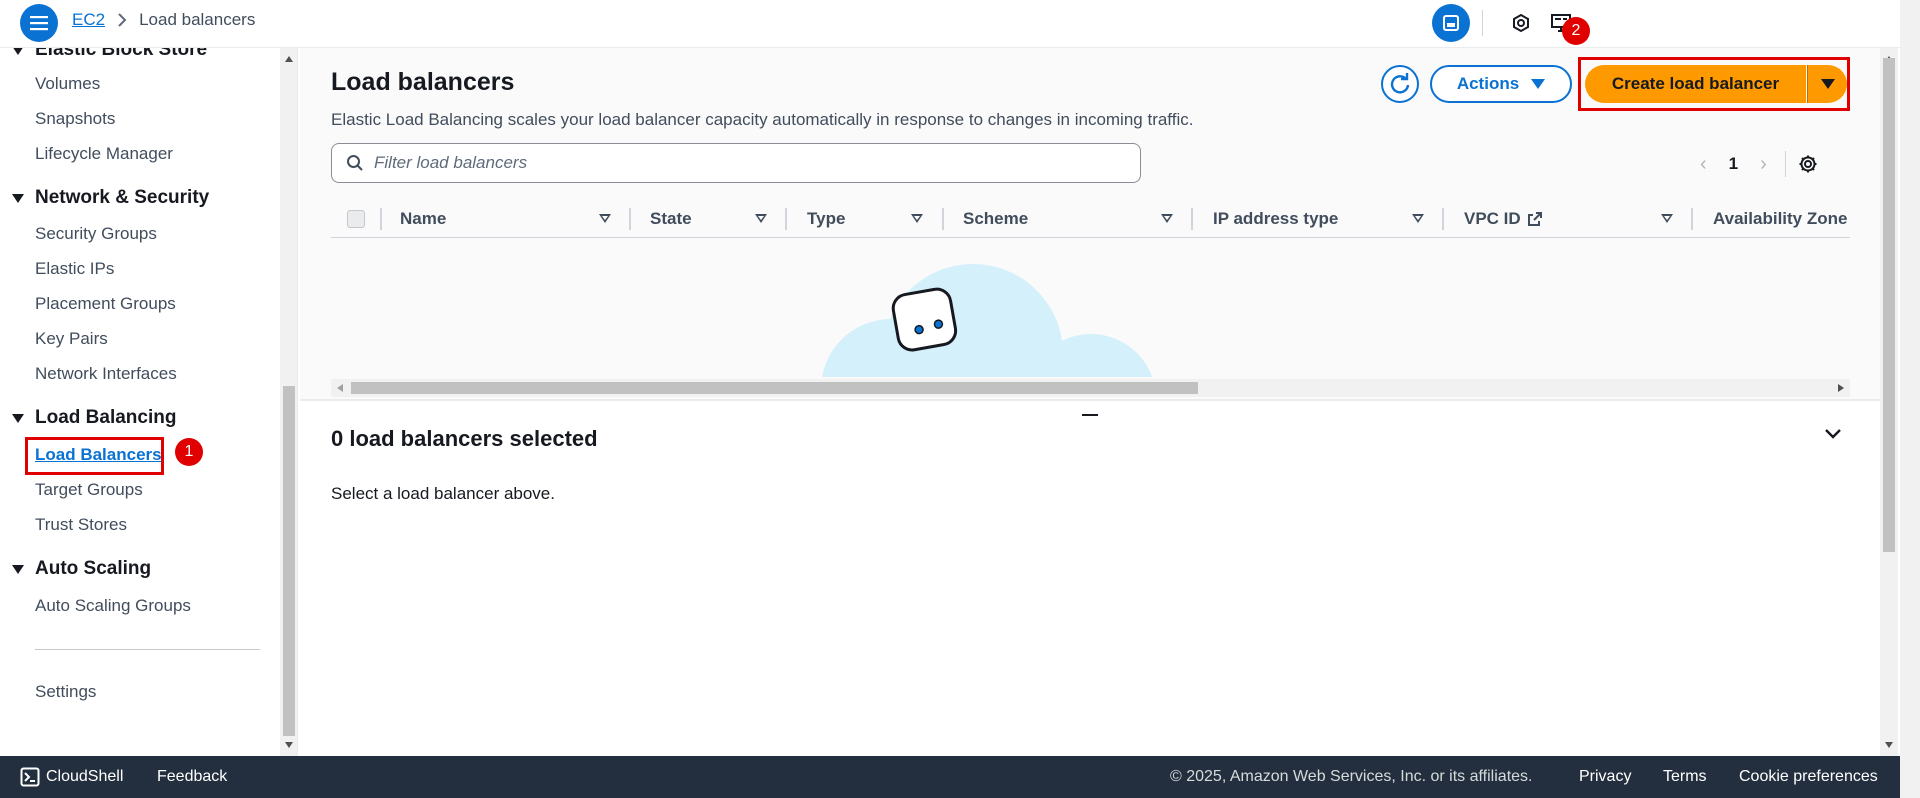 The width and height of the screenshot is (1920, 798). What do you see at coordinates (289, 561) in the screenshot?
I see `sidebar-scroll-thumb` at bounding box center [289, 561].